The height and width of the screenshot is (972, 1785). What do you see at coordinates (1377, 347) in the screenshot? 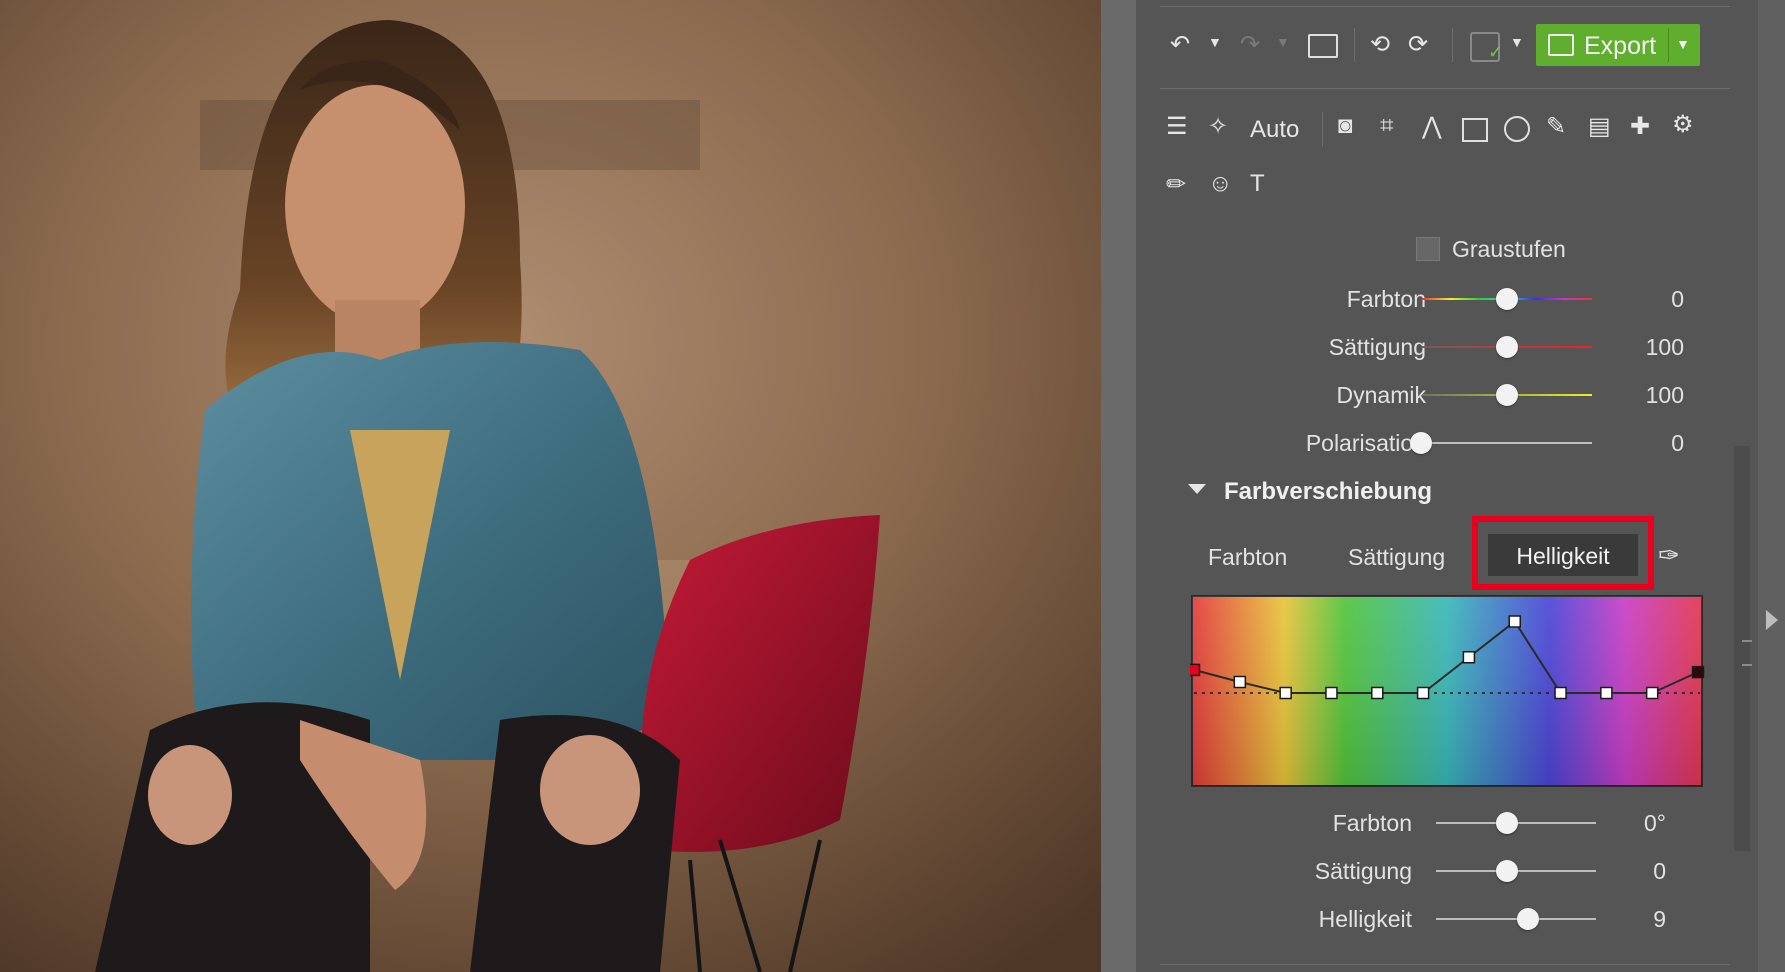
I see `saettigung-label: Sättigung` at bounding box center [1377, 347].